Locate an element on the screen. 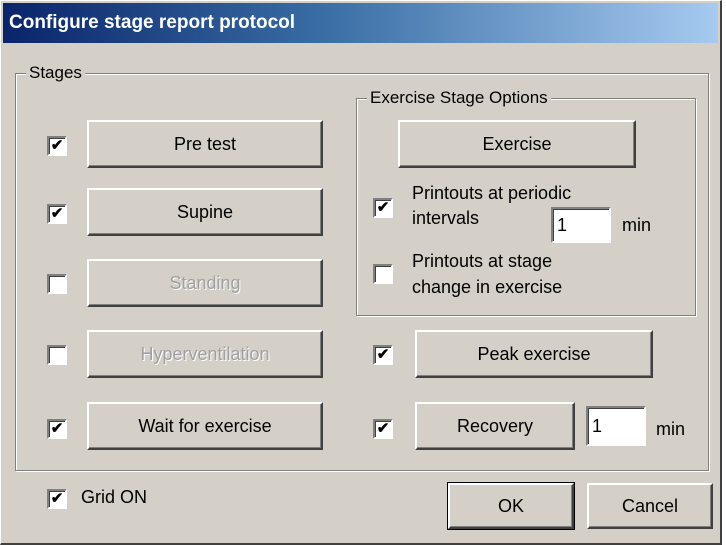  standing-checkbox is located at coordinates (57, 284).